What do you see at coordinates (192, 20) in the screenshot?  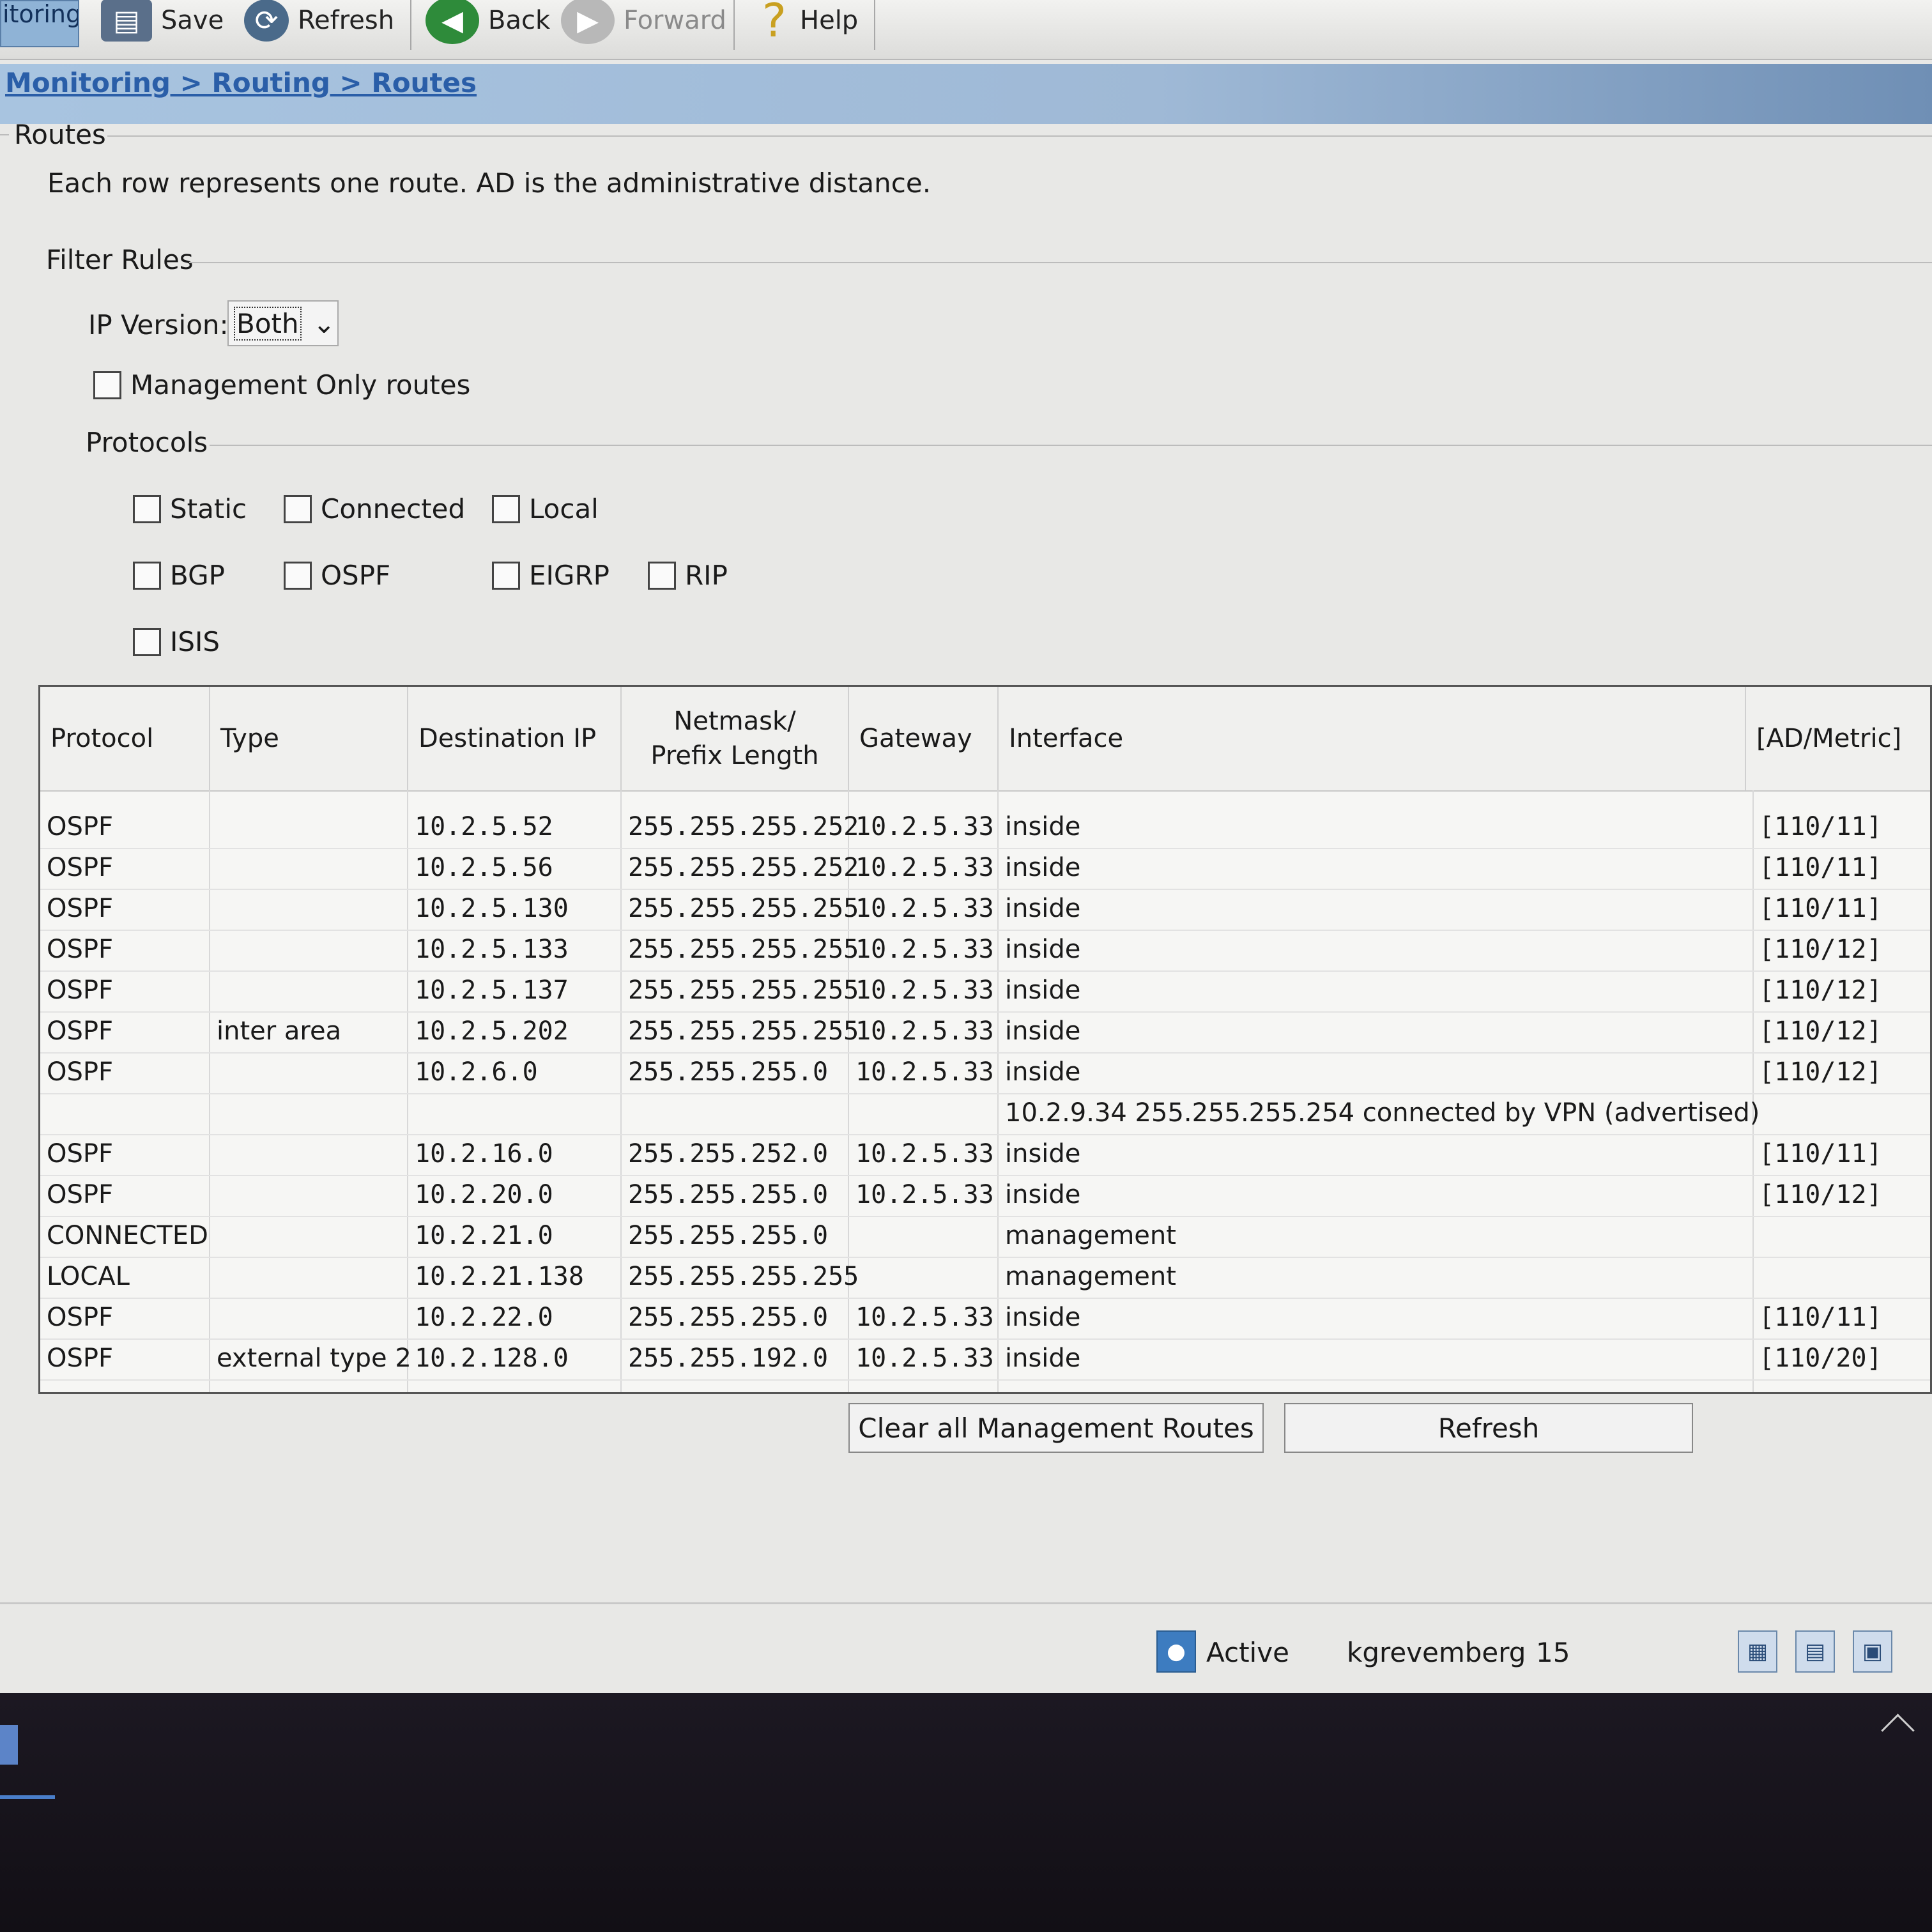 I see `save-label: Save` at bounding box center [192, 20].